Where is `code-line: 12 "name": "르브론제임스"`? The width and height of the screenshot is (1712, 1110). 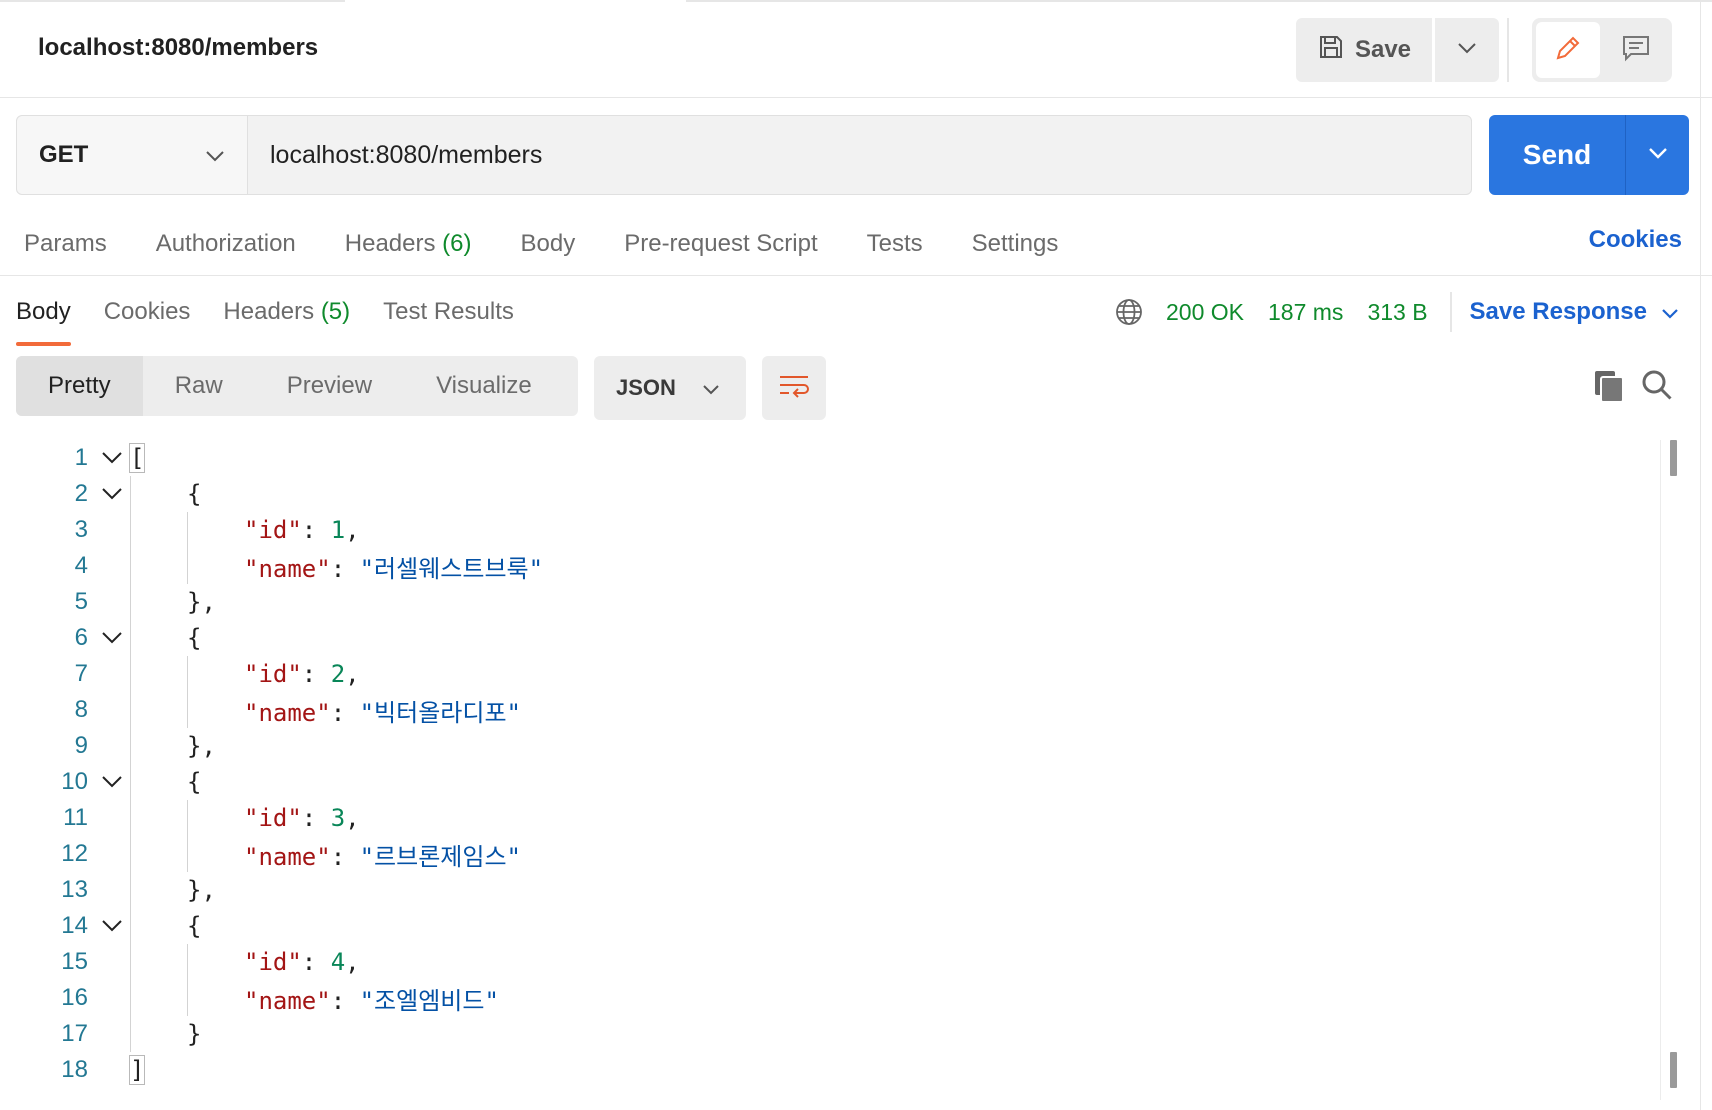 code-line: 12 "name": "르브론제임스" is located at coordinates (820, 854).